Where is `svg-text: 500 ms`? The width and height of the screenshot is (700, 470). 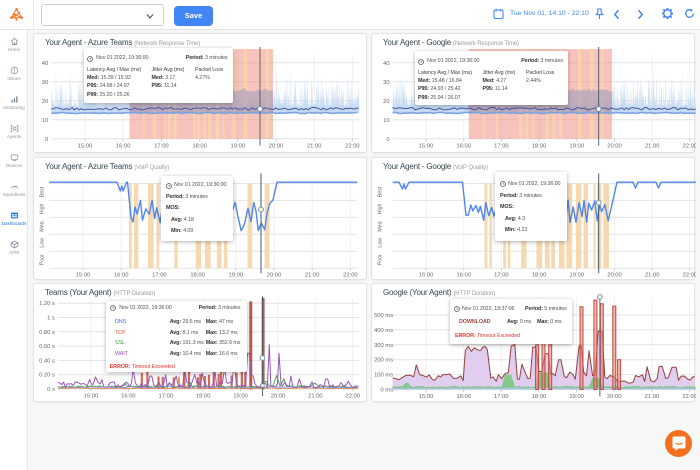 svg-text: 500 ms is located at coordinates (383, 316).